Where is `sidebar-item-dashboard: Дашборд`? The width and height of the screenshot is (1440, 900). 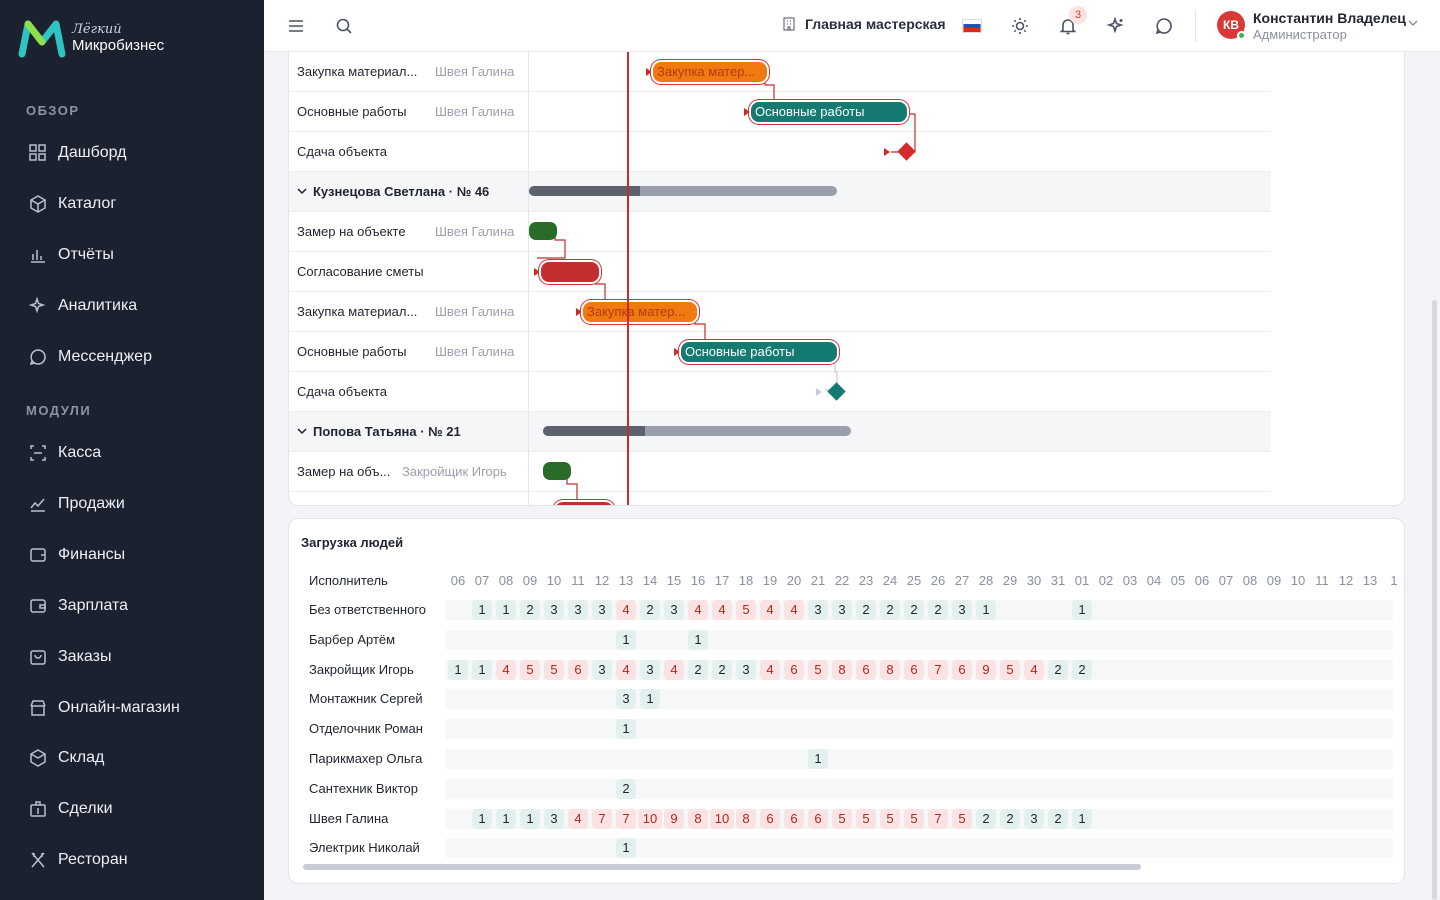 sidebar-item-dashboard: Дашборд is located at coordinates (77, 153).